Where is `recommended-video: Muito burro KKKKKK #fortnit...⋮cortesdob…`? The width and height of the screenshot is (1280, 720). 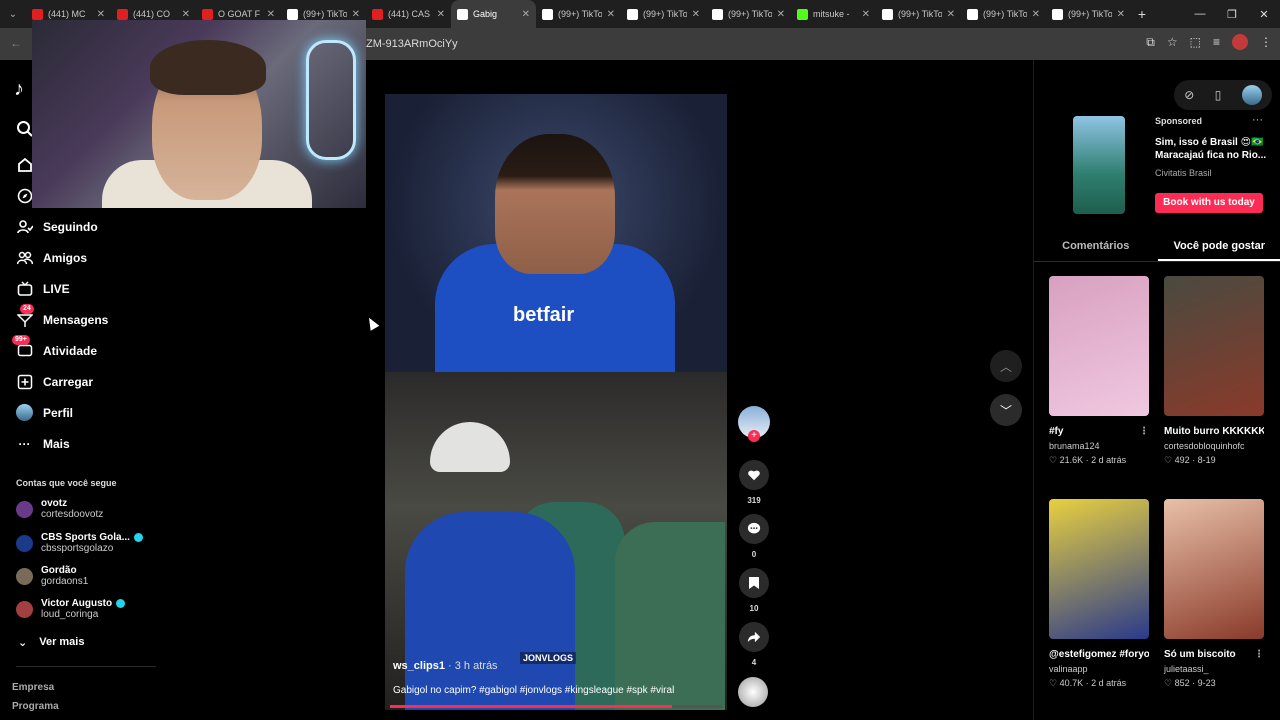
recommended-video: Muito burro KKKKKK #fortnit...⋮cortesdob… is located at coordinates (1214, 371).